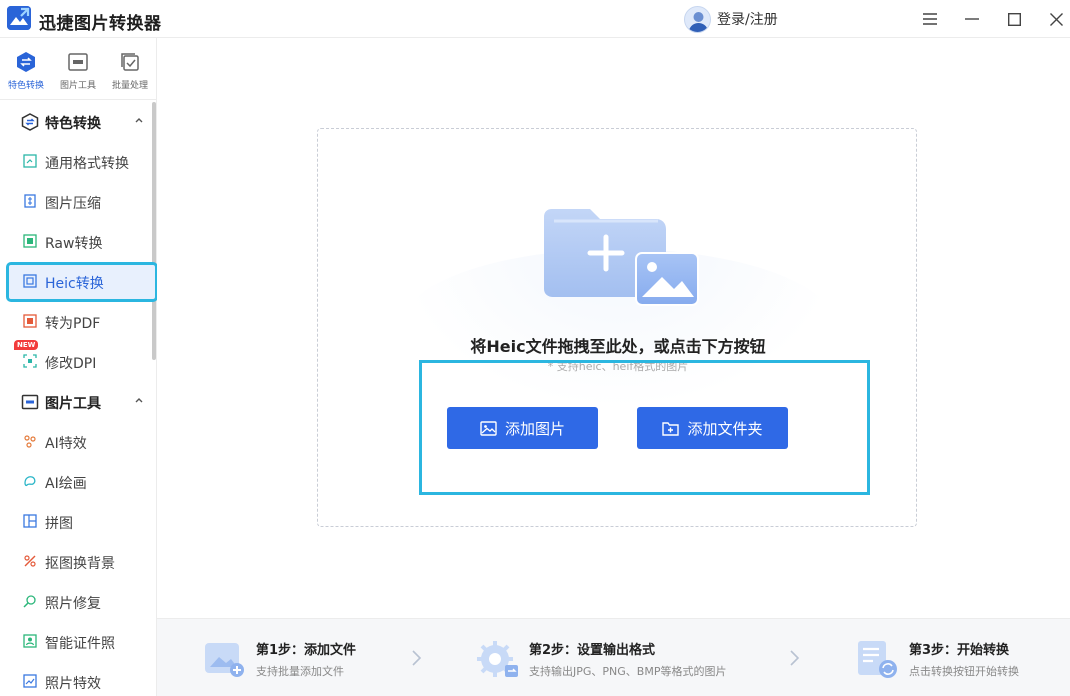 The width and height of the screenshot is (1070, 696). What do you see at coordinates (30, 521) in the screenshot?
I see `collage-icon` at bounding box center [30, 521].